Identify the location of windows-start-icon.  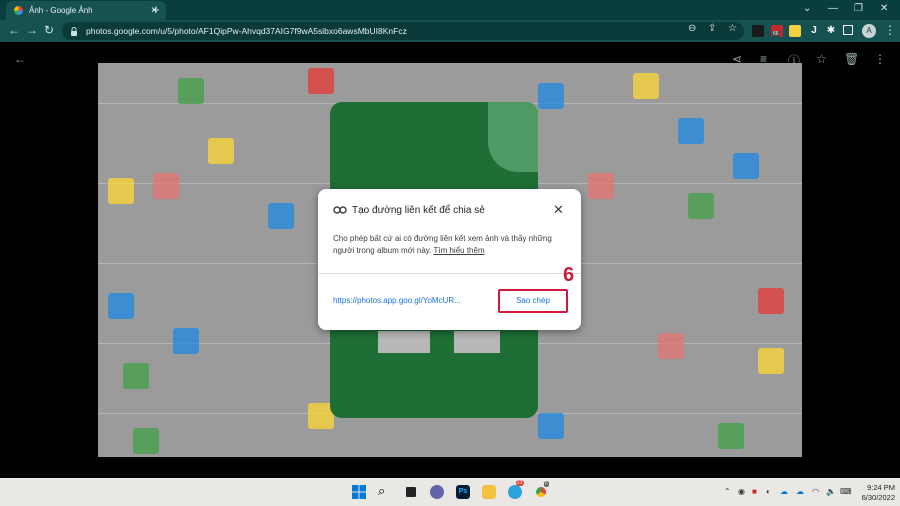
(359, 492).